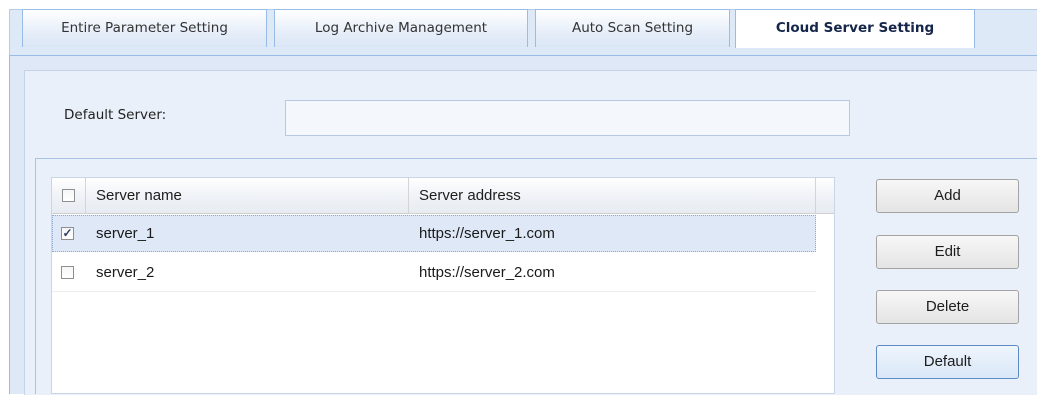 Image resolution: width=1037 pixels, height=395 pixels. Describe the element at coordinates (632, 28) in the screenshot. I see `tab-auto-scan-setting: Auto Scan Setting` at that location.